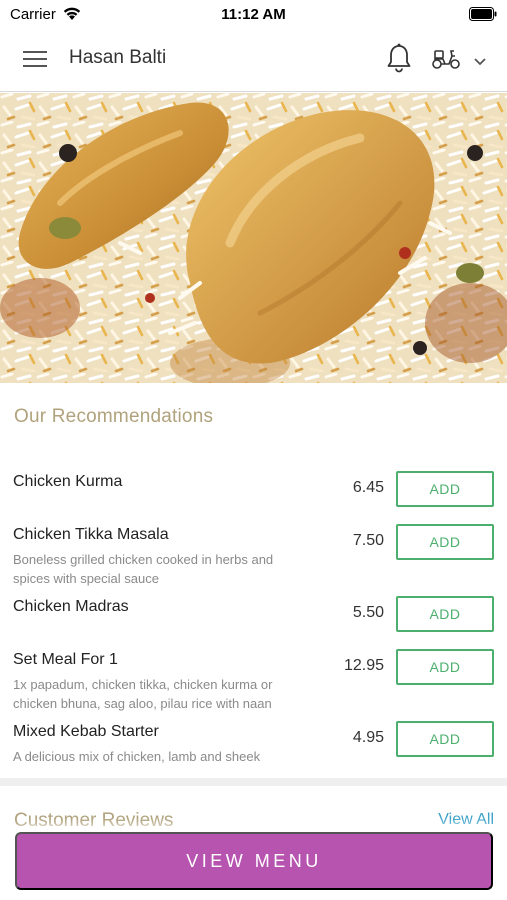 The height and width of the screenshot is (900, 507). What do you see at coordinates (71, 606) in the screenshot?
I see `item-name: Chicken Madras` at bounding box center [71, 606].